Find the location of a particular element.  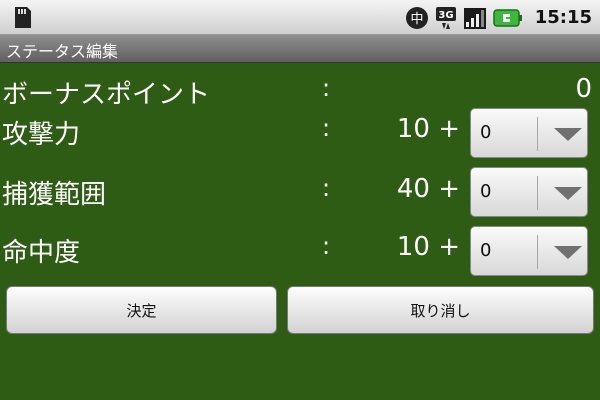

accuracy-label: 命中度 is located at coordinates (41, 253).